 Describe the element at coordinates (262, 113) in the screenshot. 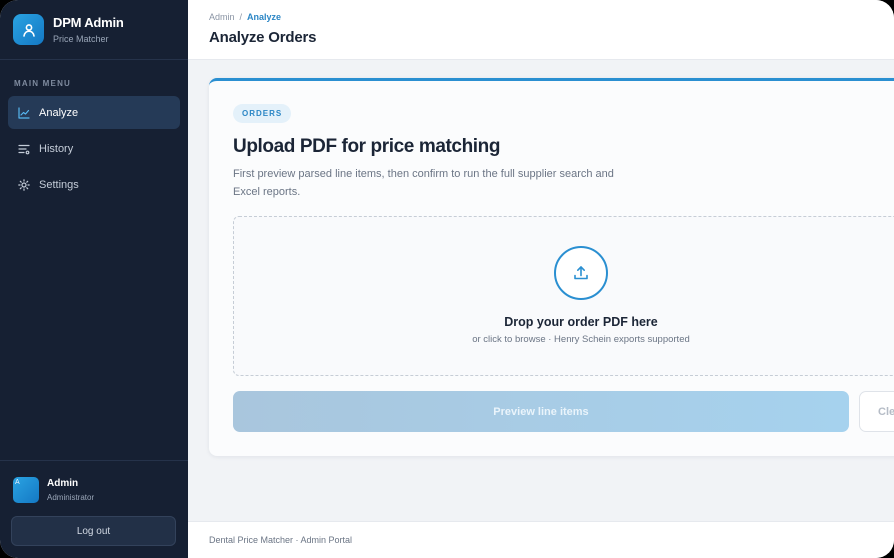

I see `section-badge: ORDERS` at that location.